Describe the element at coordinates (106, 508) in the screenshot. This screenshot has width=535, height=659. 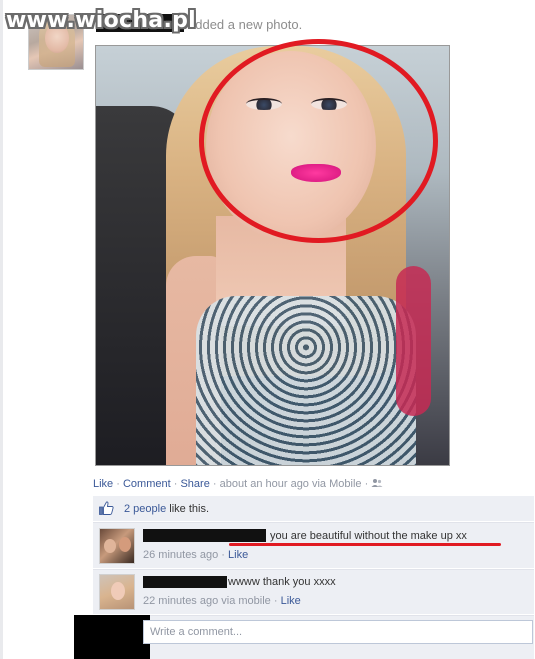
I see `thumbs-up-icon` at that location.